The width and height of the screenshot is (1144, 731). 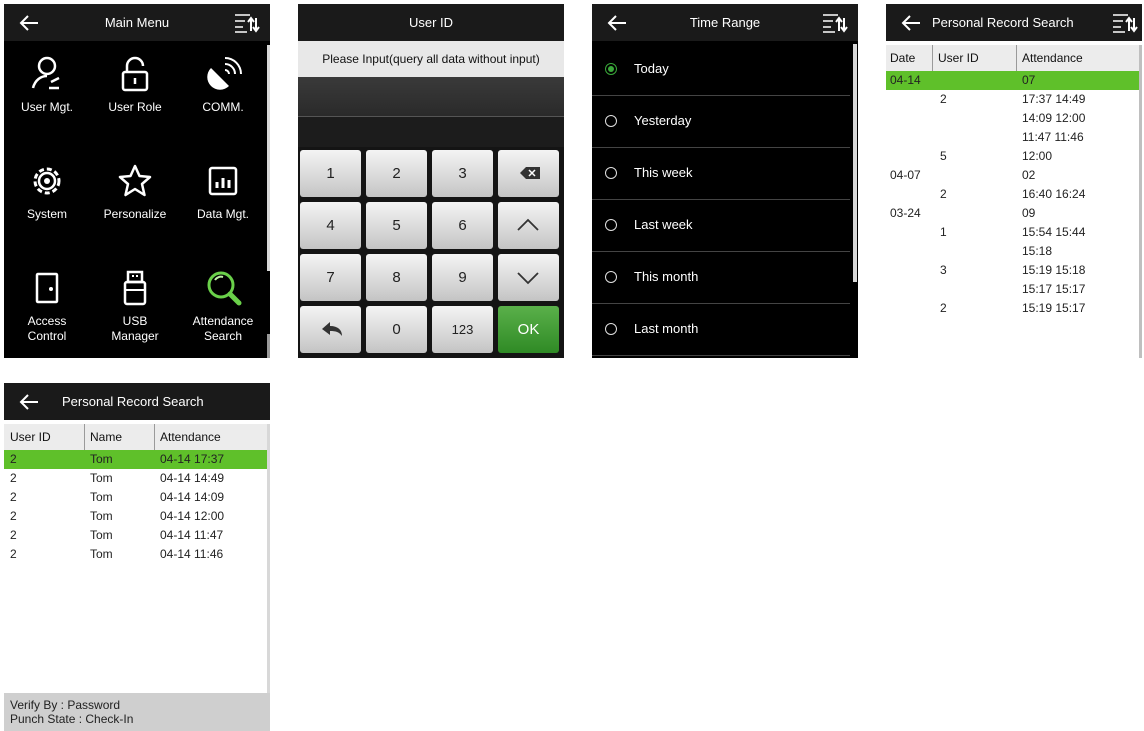 I want to click on table-row: 04-14 07, so click(x=1012, y=80).